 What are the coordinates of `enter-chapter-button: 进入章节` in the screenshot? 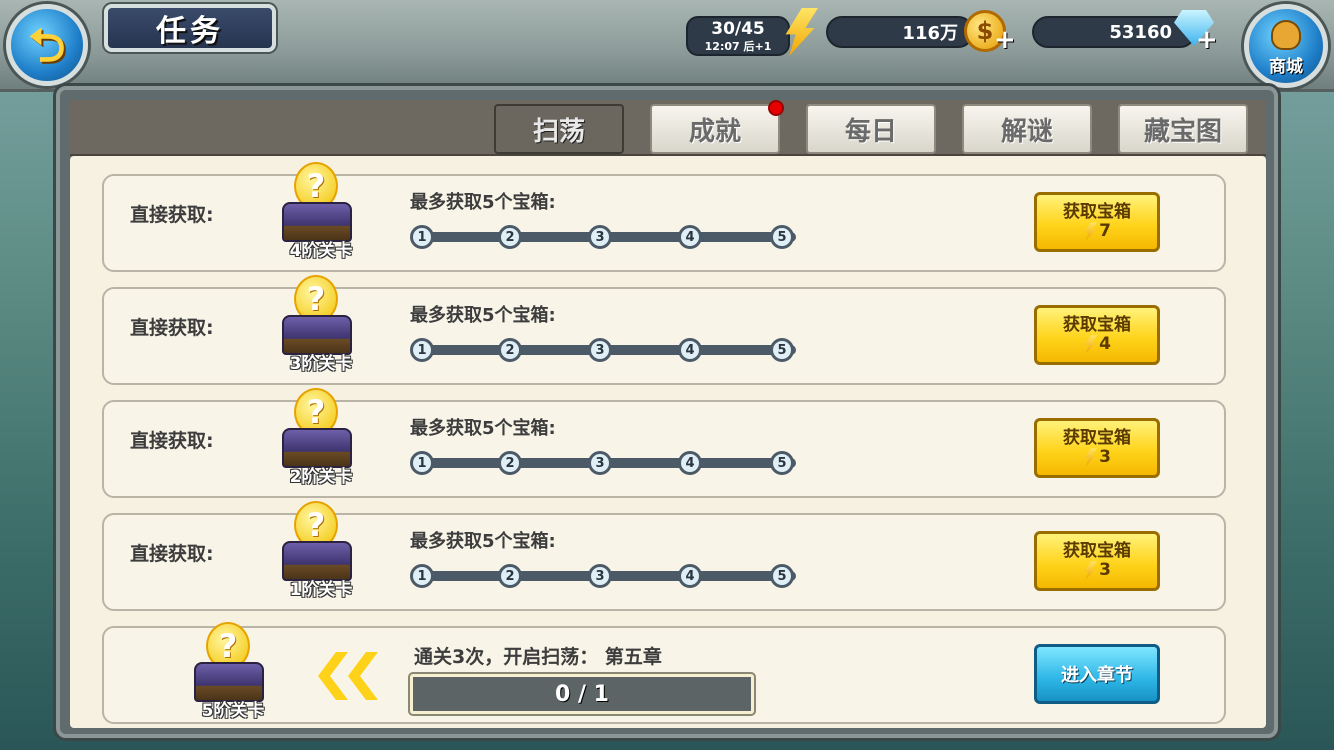 It's located at (1097, 674).